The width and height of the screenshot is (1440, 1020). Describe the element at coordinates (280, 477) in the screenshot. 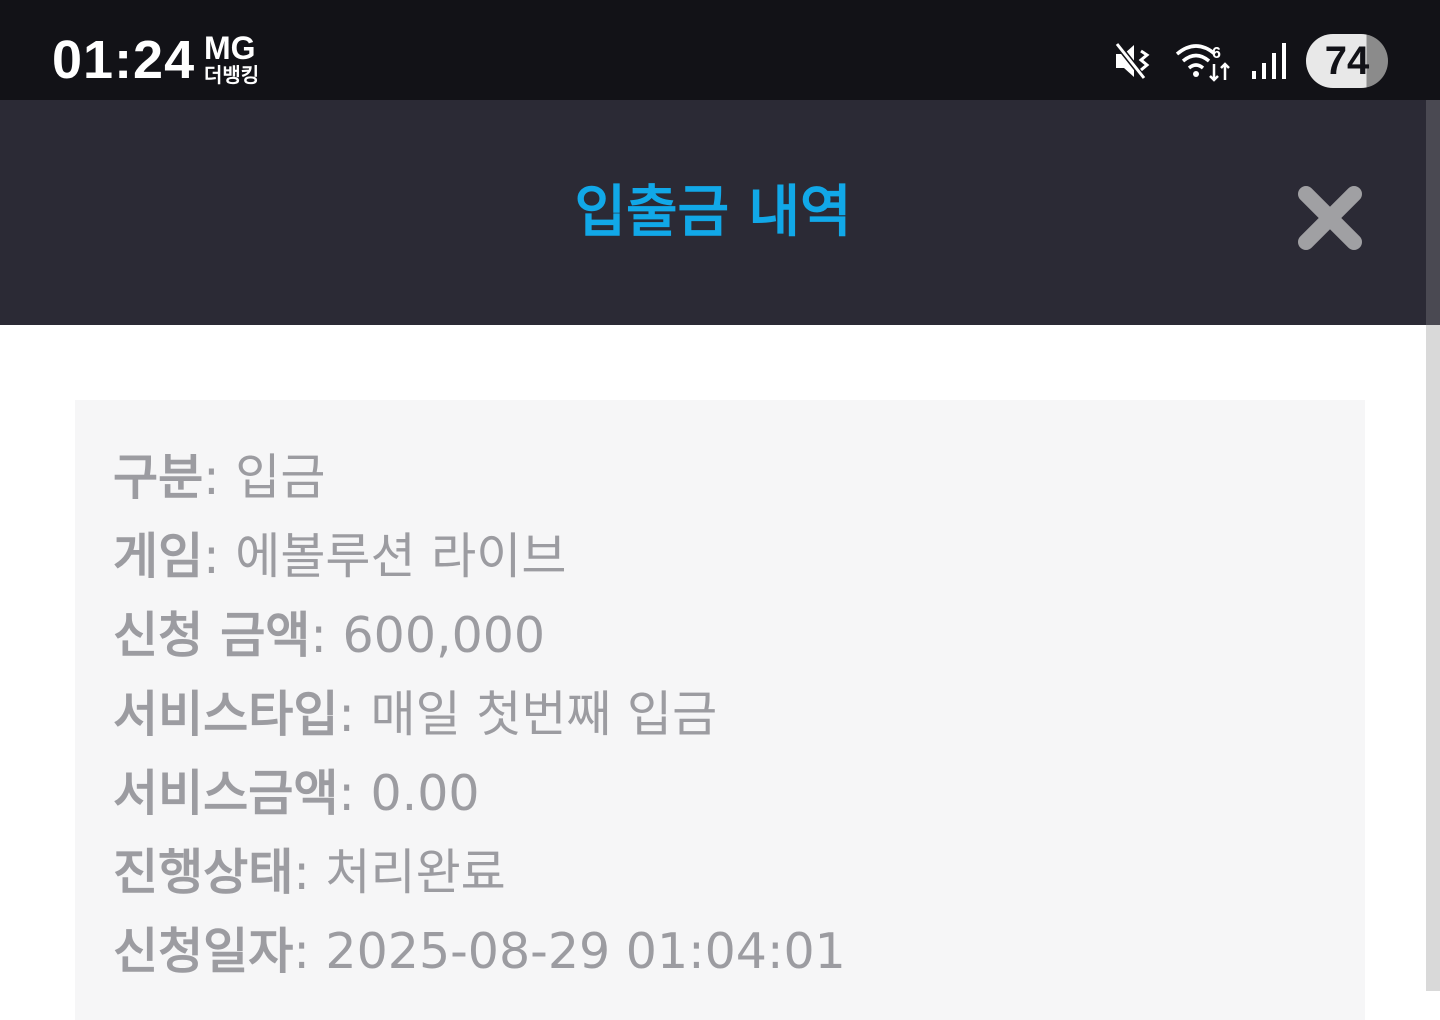

I see `detail-value: 입금` at that location.